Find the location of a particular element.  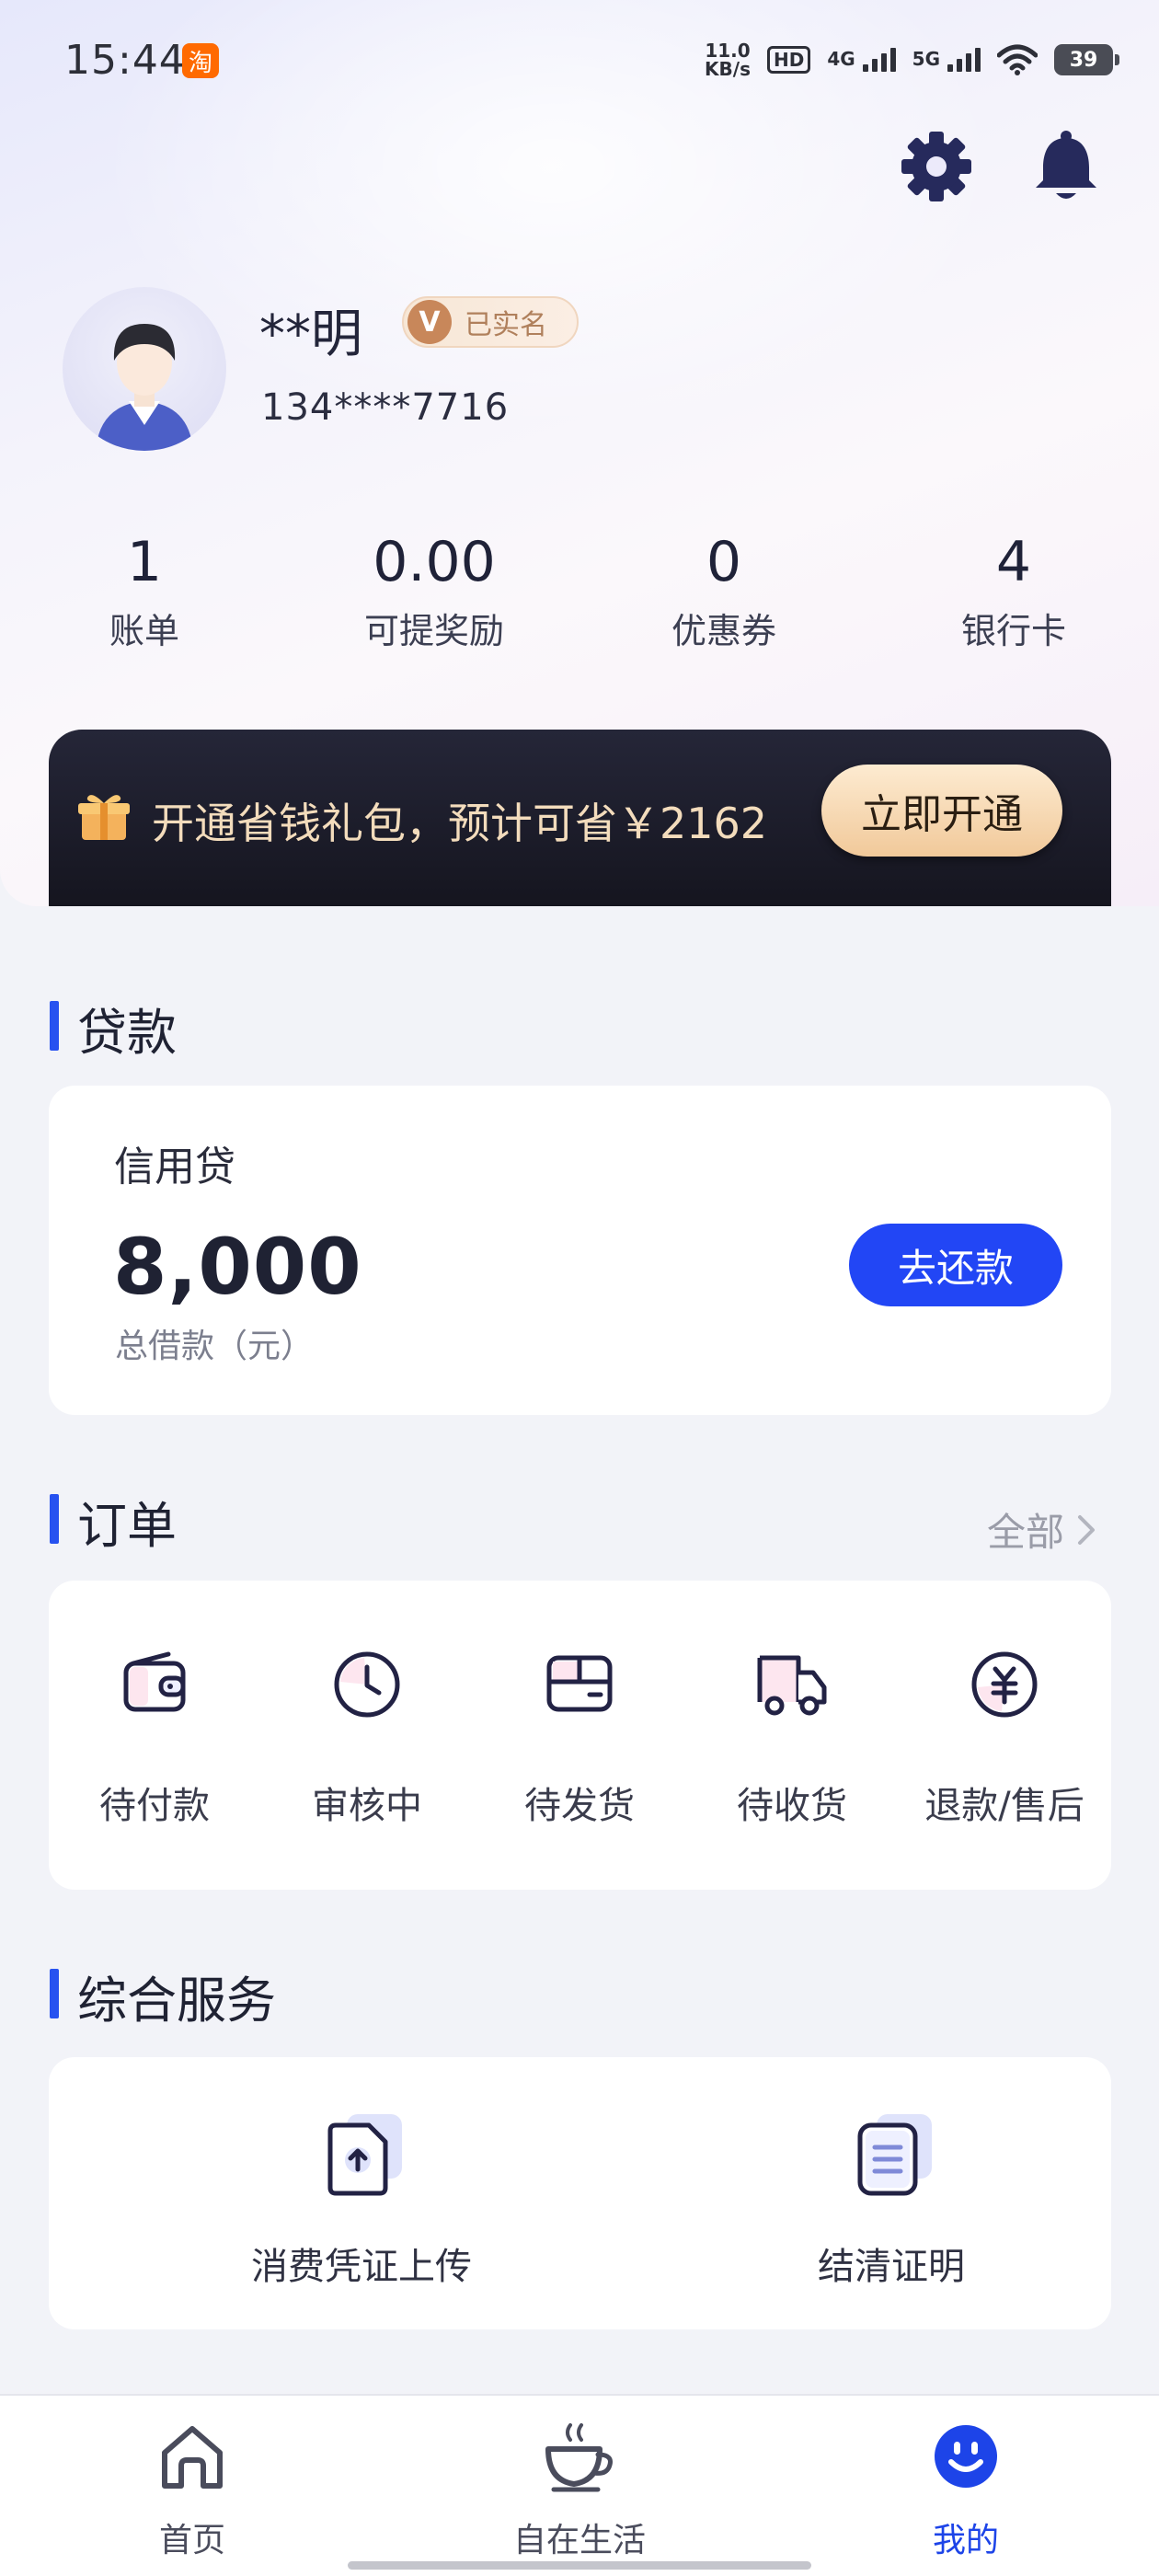

stat-bills: 1 账单 is located at coordinates (144, 591).